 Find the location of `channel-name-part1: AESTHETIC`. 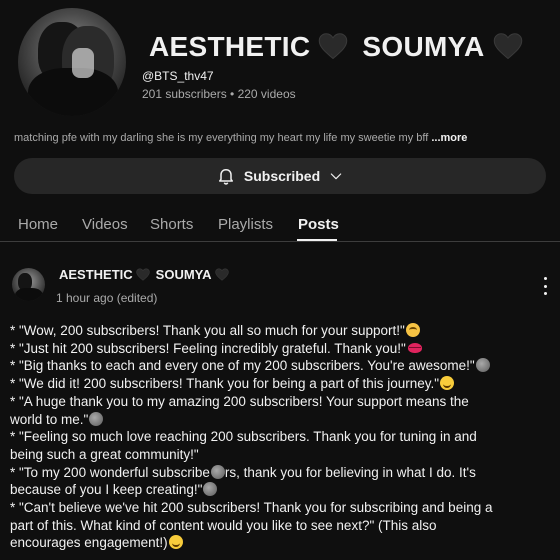

channel-name-part1: AESTHETIC is located at coordinates (230, 46).